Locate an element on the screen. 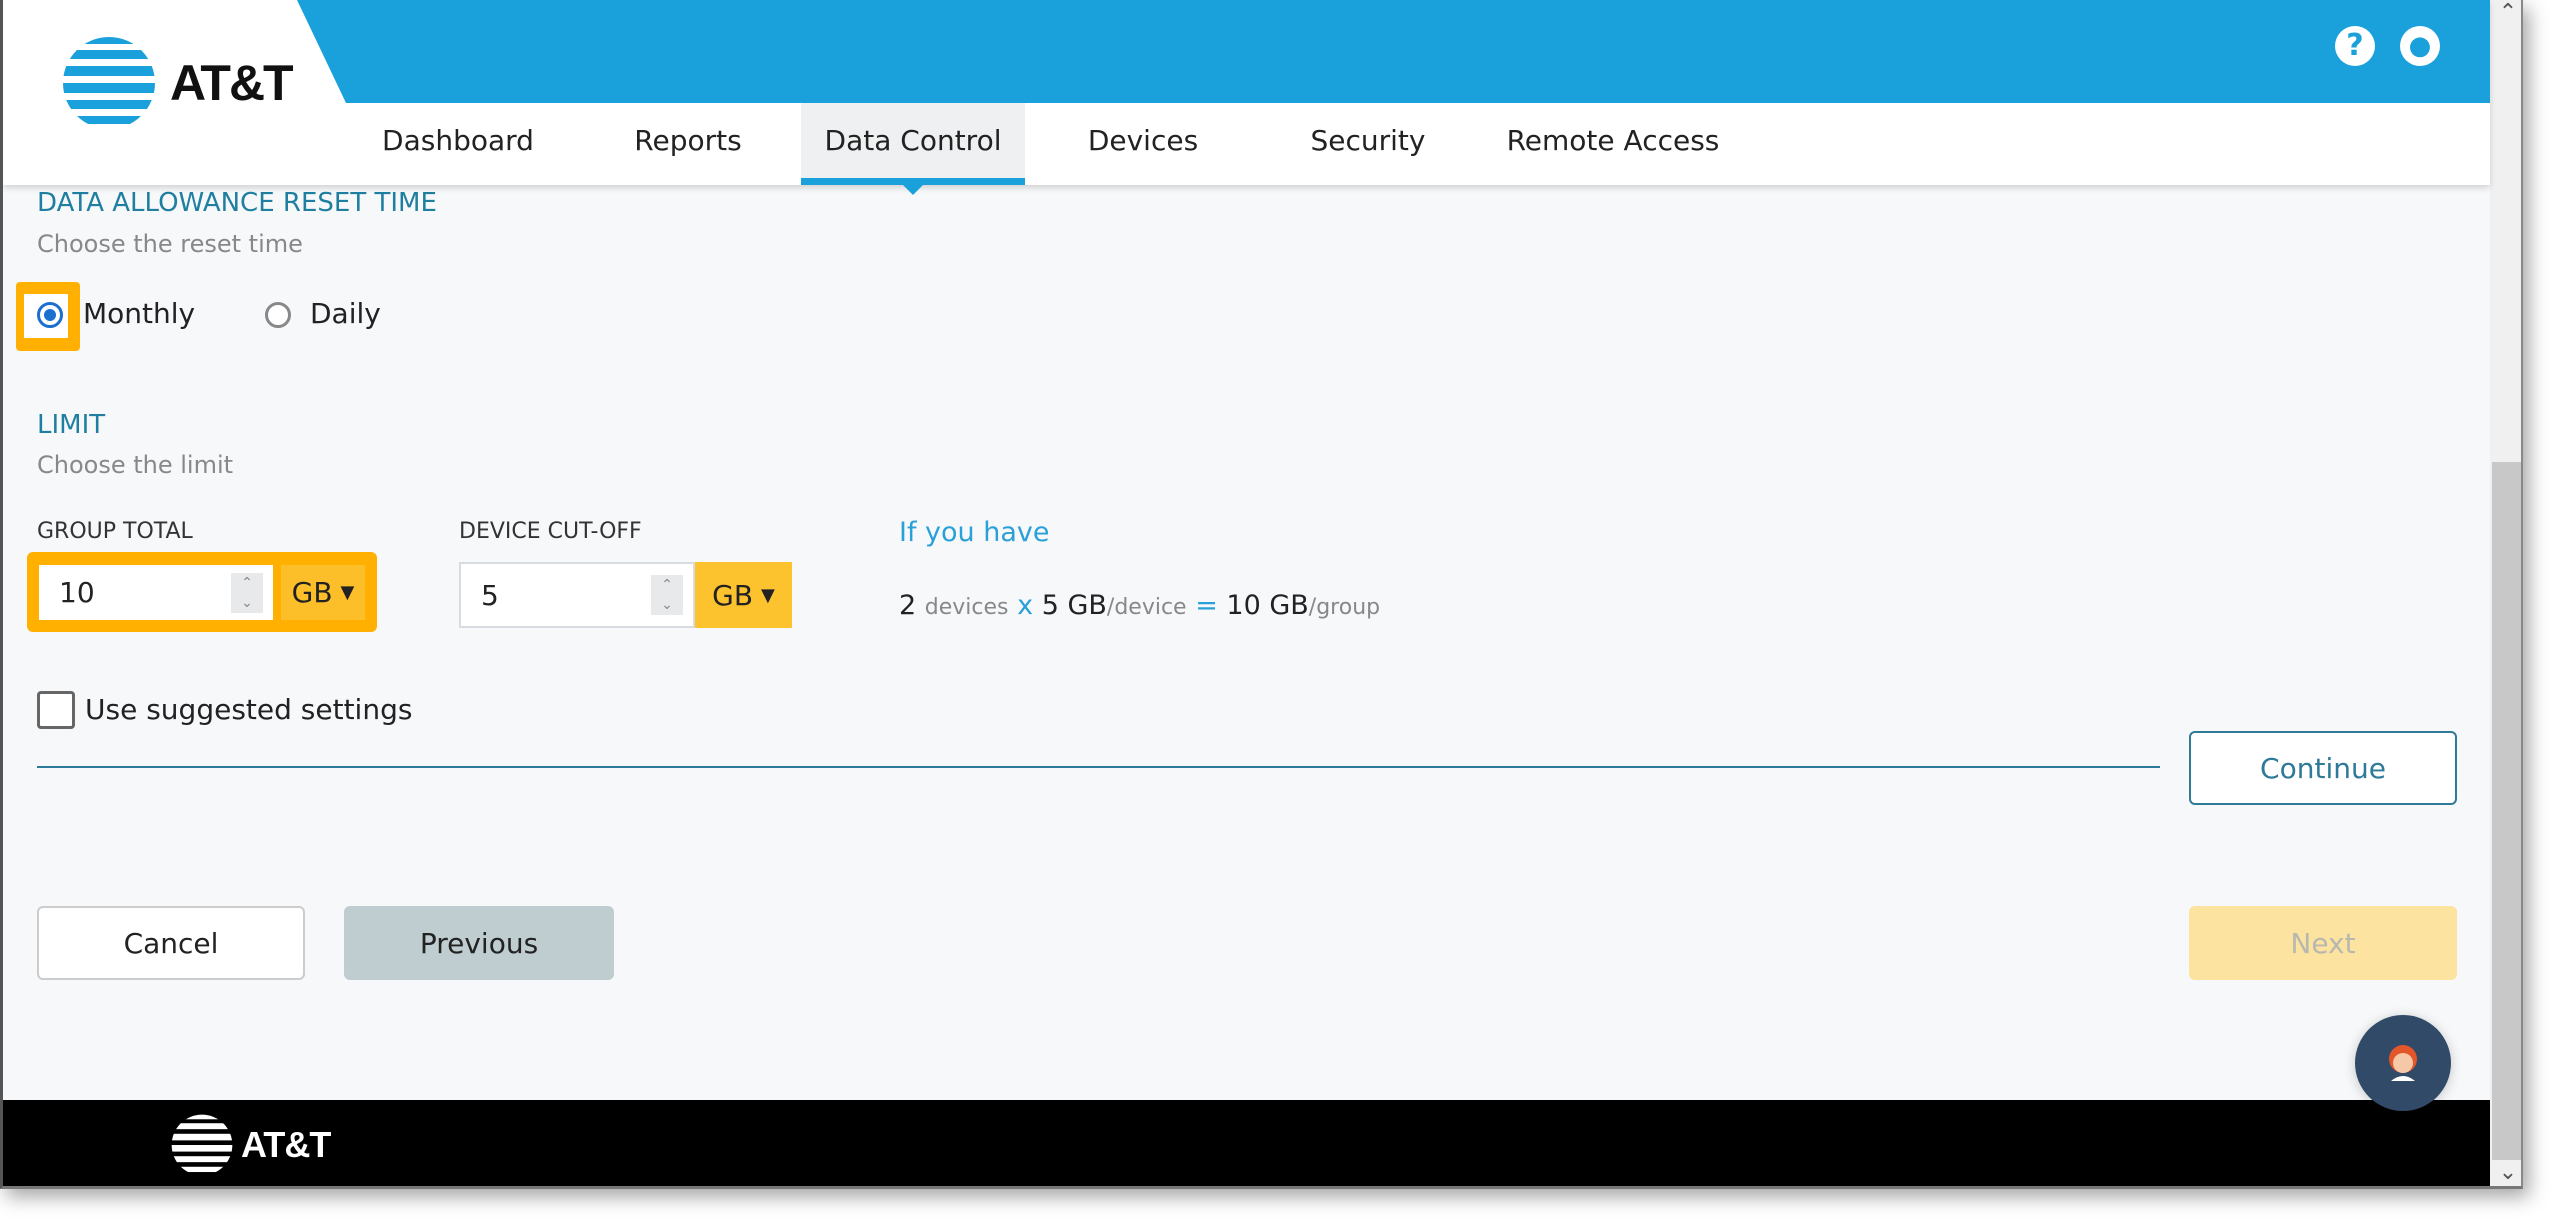 The image size is (2560, 1227). reset-title: DATA ALLOWANCE RESET TIME is located at coordinates (237, 203).